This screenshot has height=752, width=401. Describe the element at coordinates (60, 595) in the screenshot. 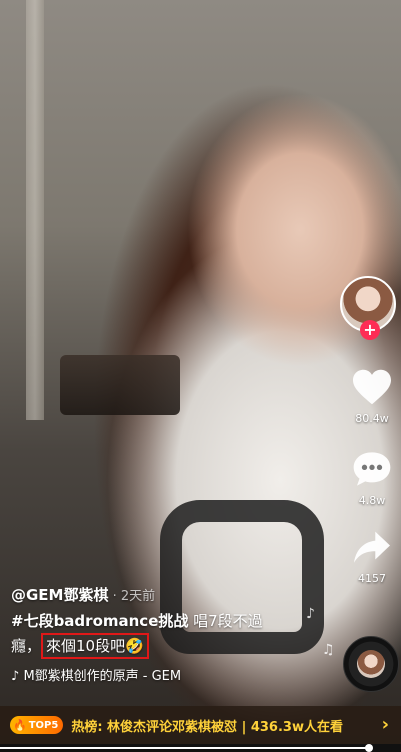

I see `author-handle: @GEM鄧紫棋` at that location.